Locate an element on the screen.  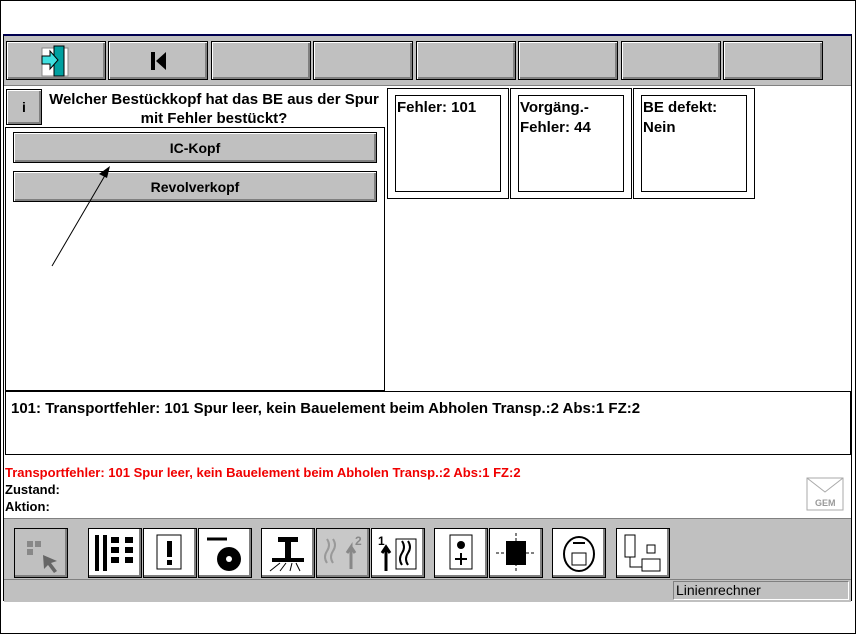
select-mode-button is located at coordinates (41, 553).